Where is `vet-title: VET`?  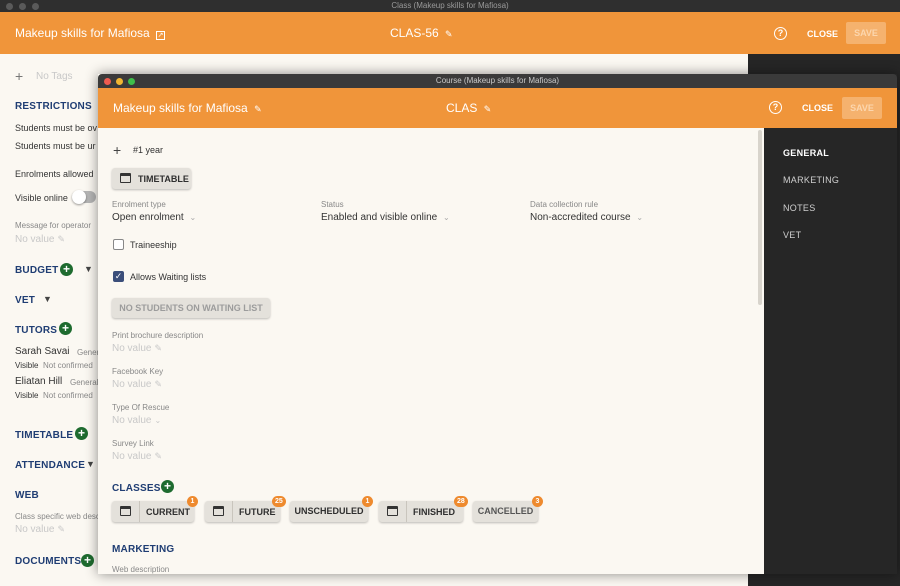
vet-title: VET is located at coordinates (25, 300).